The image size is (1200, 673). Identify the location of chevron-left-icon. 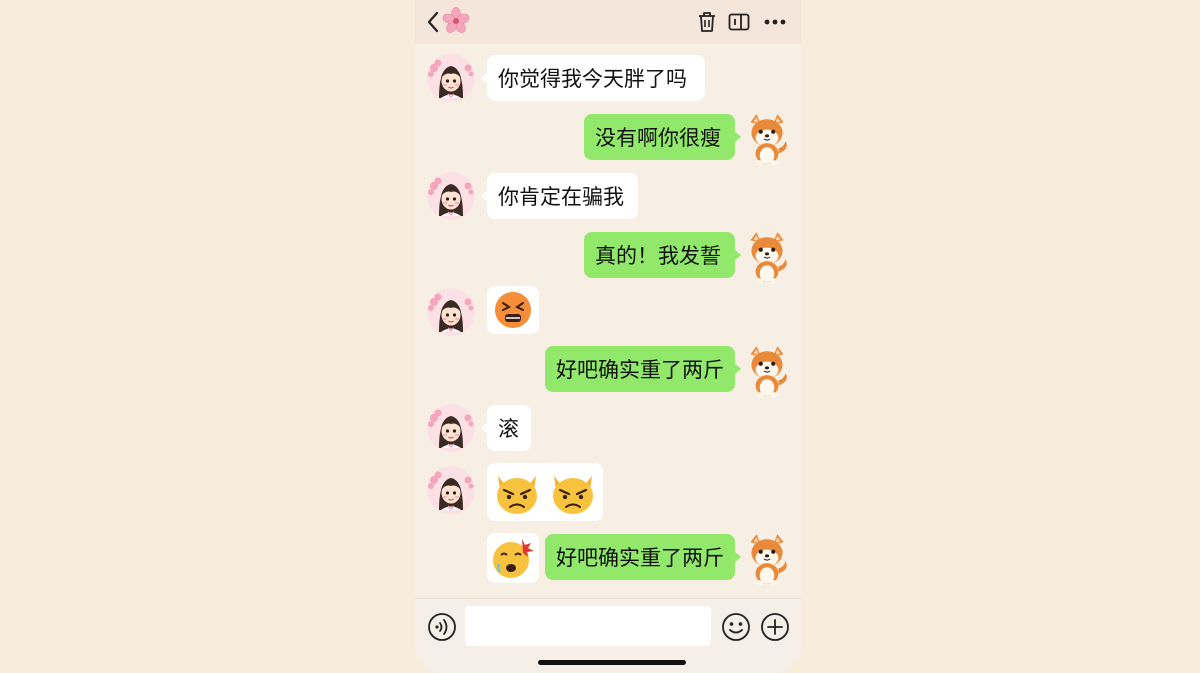
(433, 22).